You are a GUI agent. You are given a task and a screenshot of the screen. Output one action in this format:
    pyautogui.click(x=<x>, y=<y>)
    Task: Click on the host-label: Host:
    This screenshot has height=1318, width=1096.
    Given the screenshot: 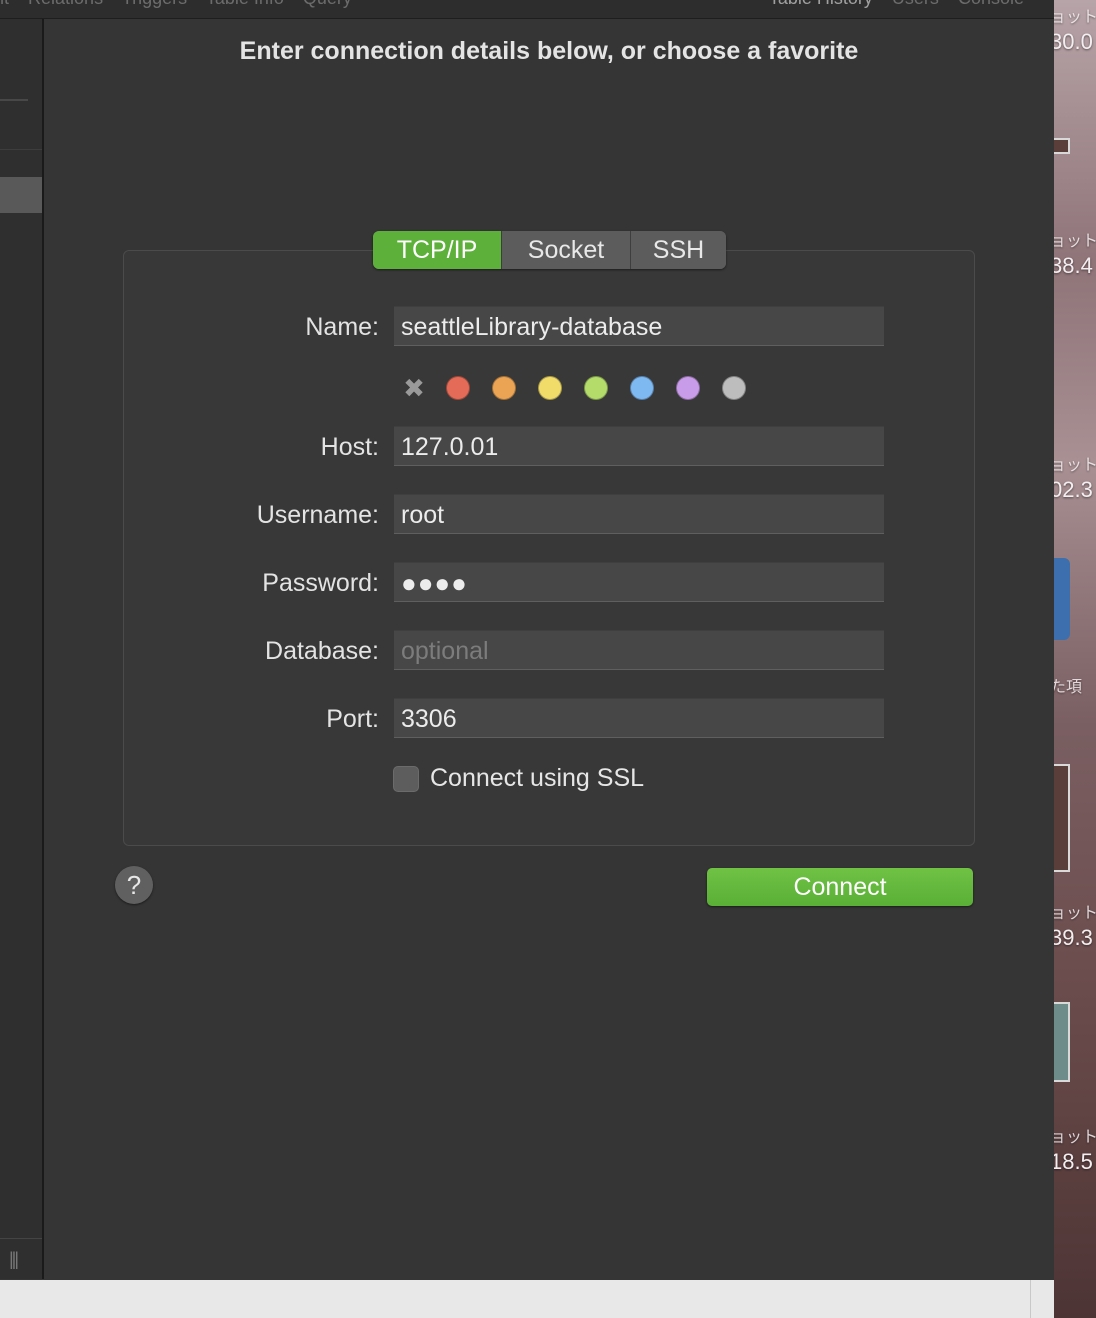 What is the action you would take?
    pyautogui.click(x=349, y=447)
    